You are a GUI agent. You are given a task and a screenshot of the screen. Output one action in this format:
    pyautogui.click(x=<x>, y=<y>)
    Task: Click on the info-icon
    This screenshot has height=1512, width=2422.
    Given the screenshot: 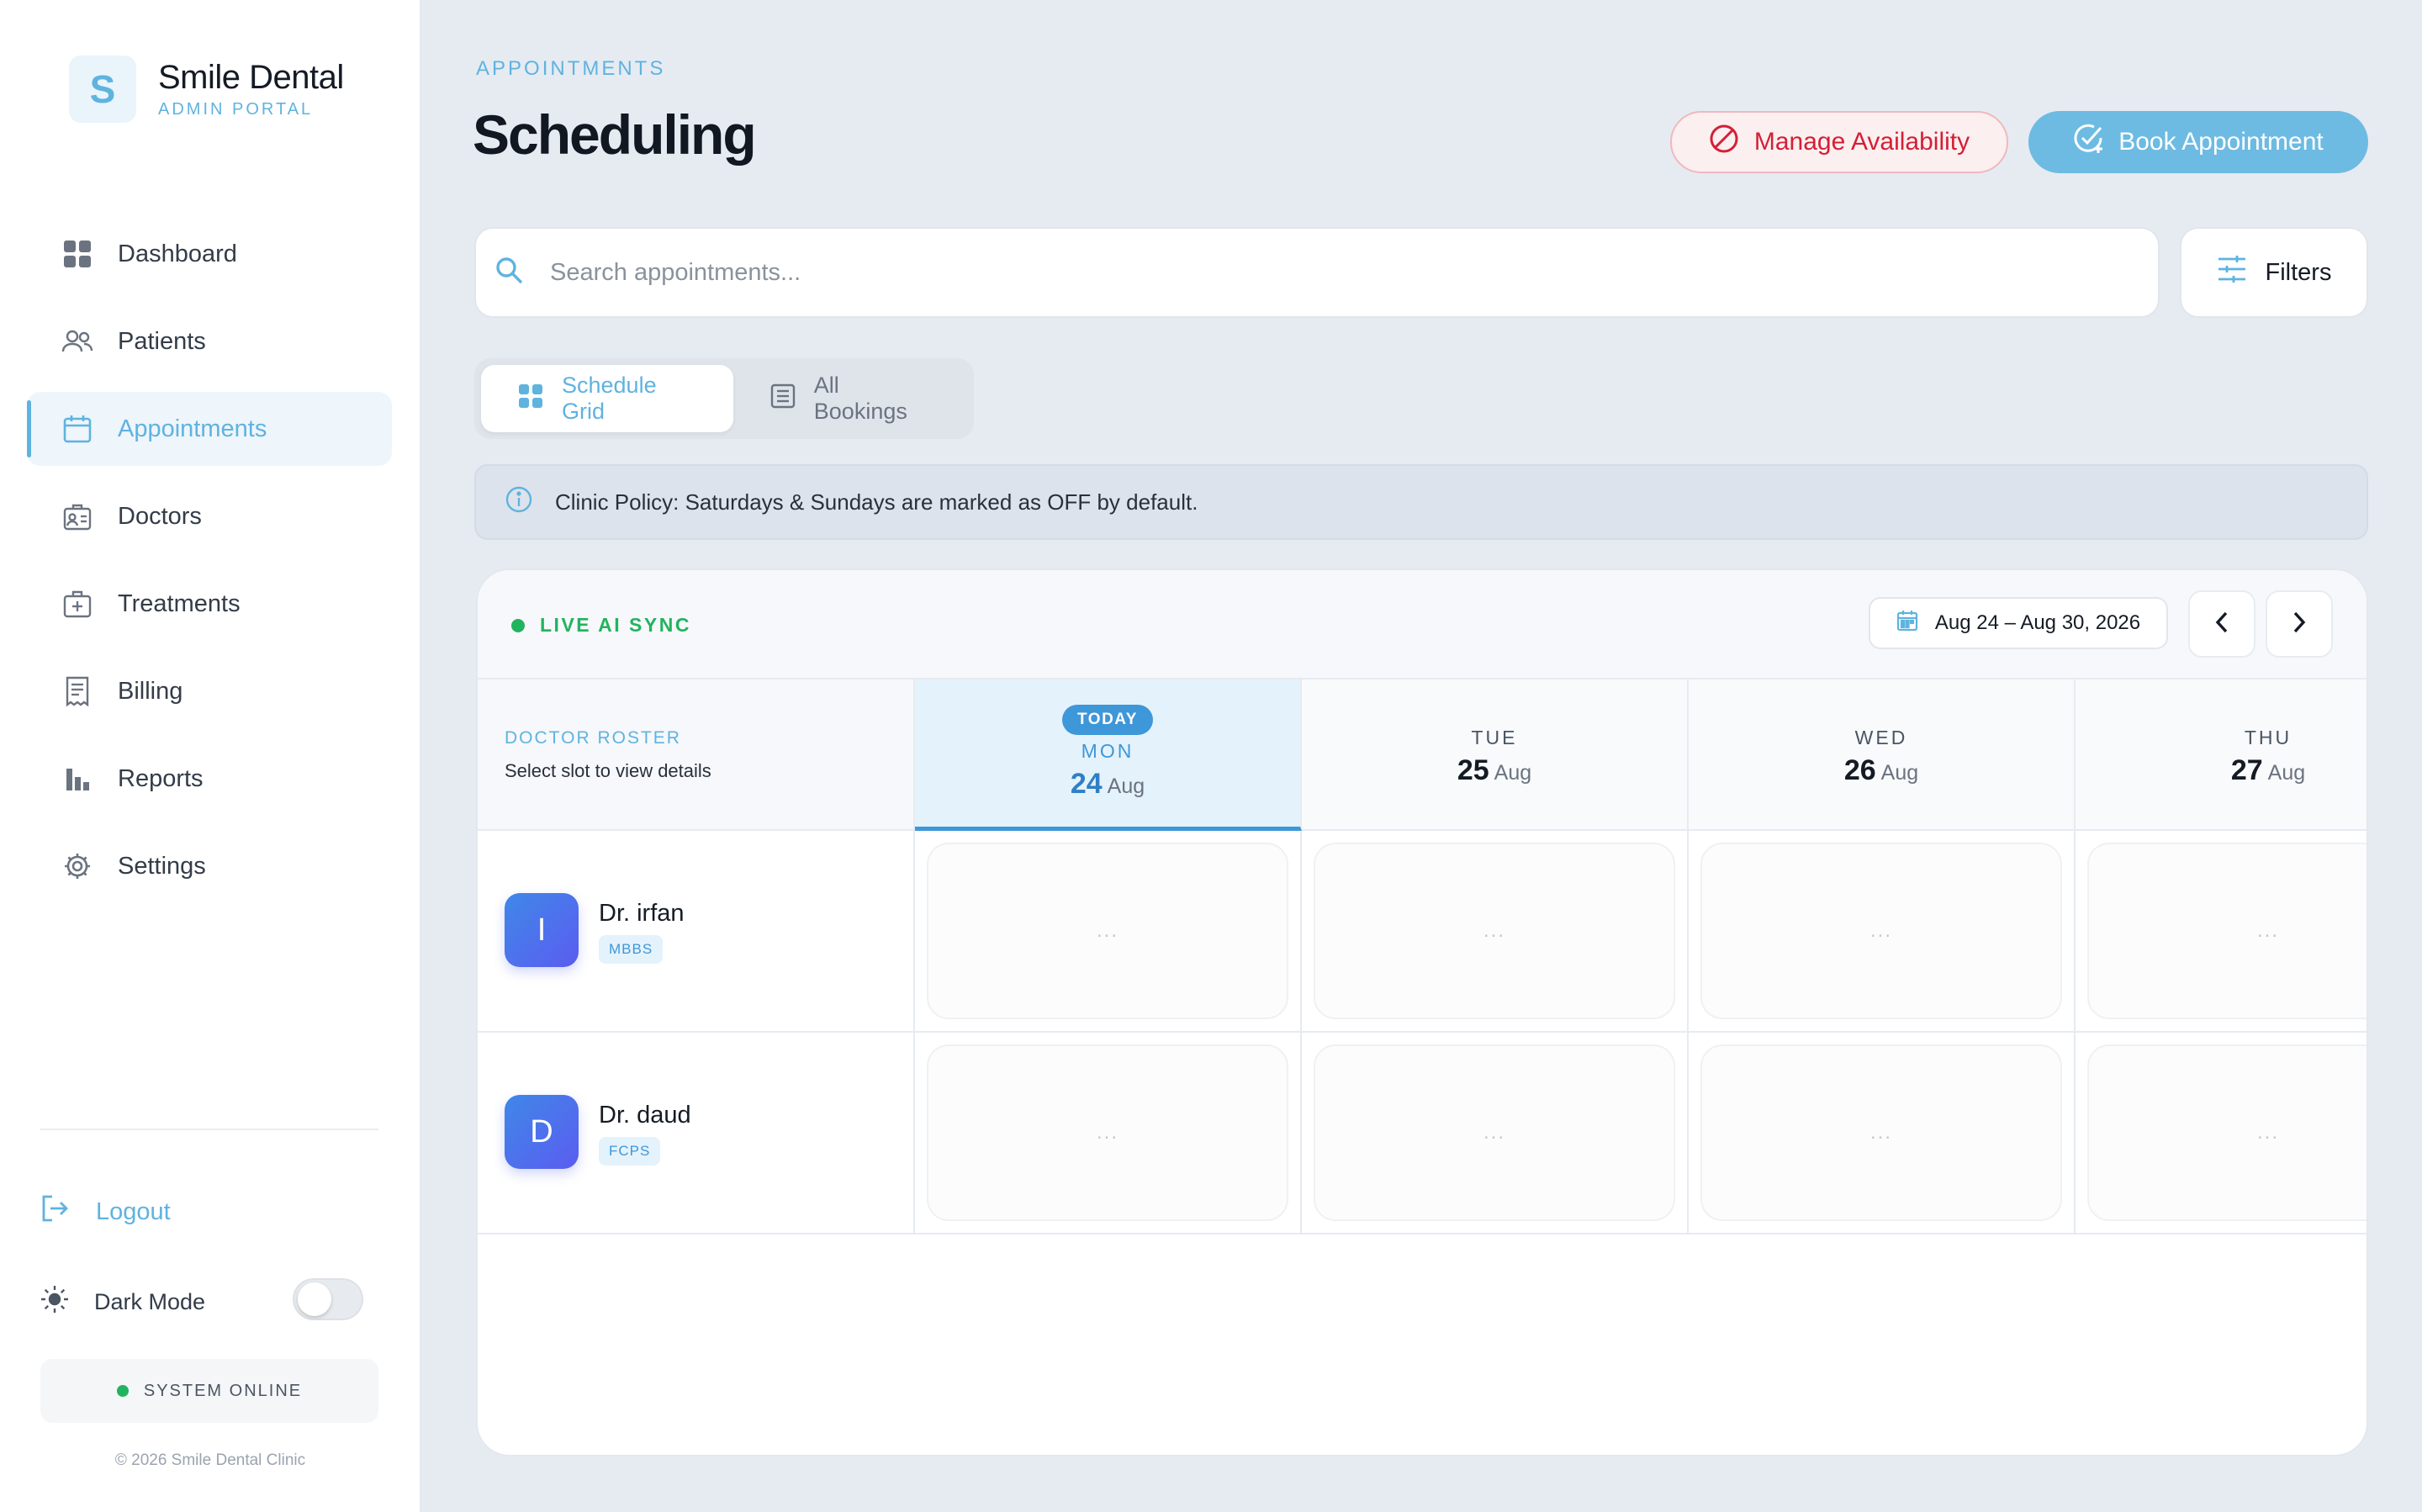 What is the action you would take?
    pyautogui.click(x=519, y=502)
    